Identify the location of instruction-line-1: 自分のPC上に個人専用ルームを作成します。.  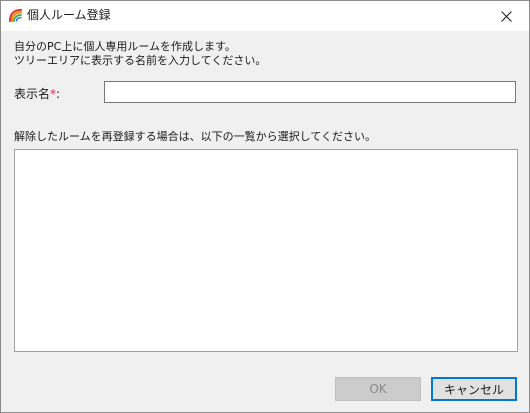
(125, 46).